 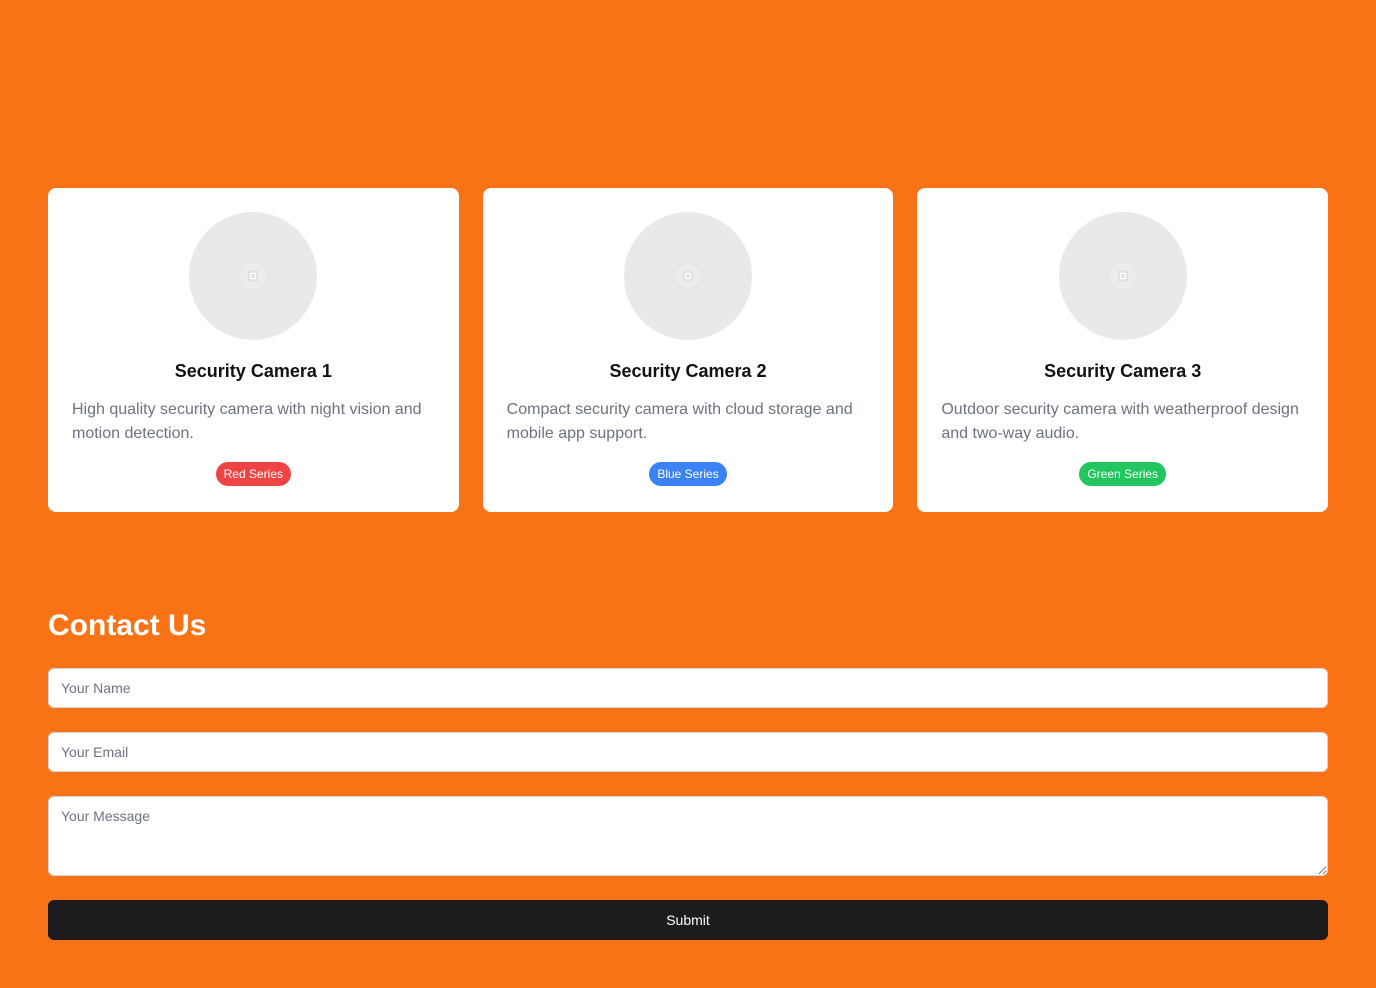 What do you see at coordinates (253, 371) in the screenshot?
I see `product-title: Security Camera 1` at bounding box center [253, 371].